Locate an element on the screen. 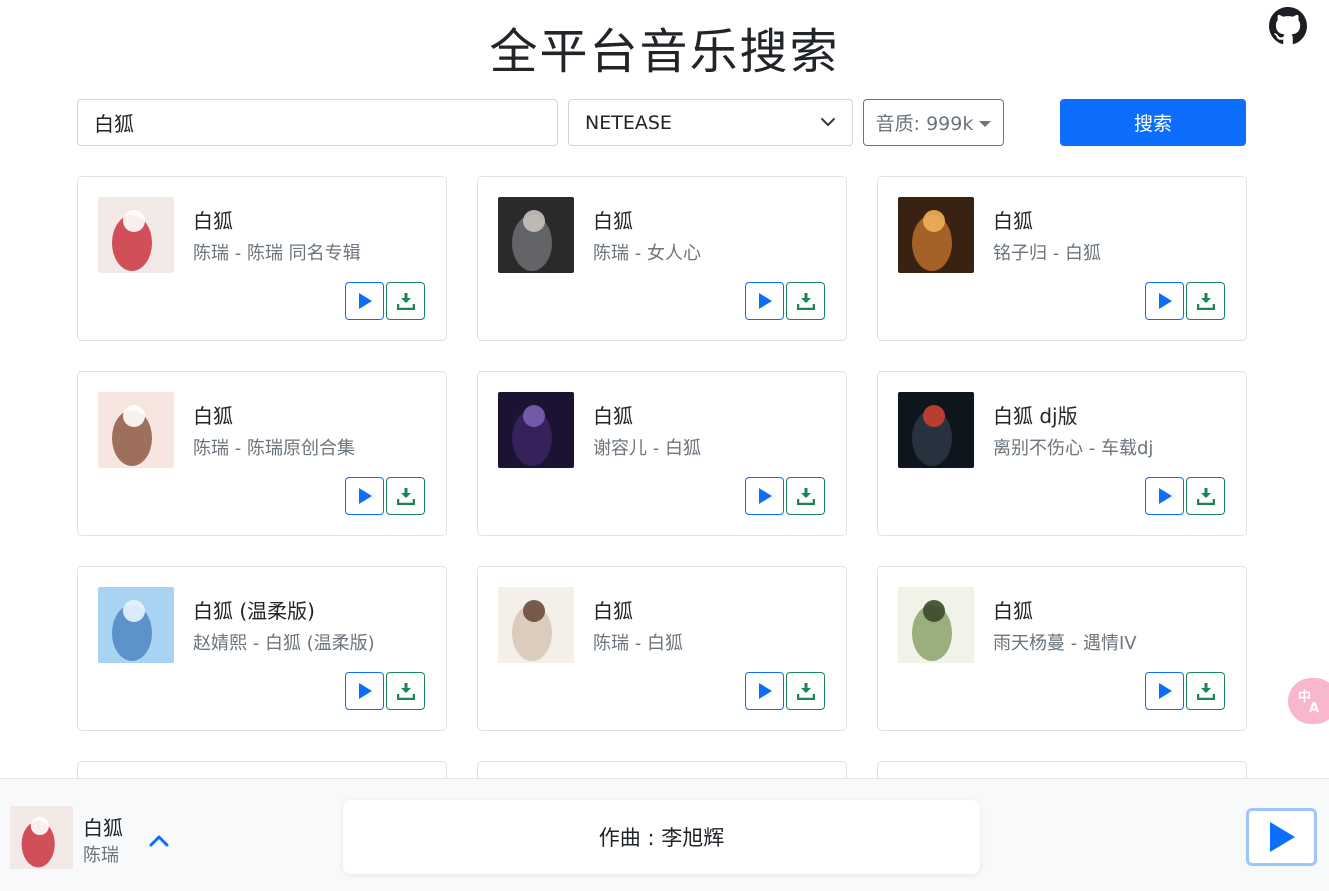  player-cover-art is located at coordinates (41, 837).